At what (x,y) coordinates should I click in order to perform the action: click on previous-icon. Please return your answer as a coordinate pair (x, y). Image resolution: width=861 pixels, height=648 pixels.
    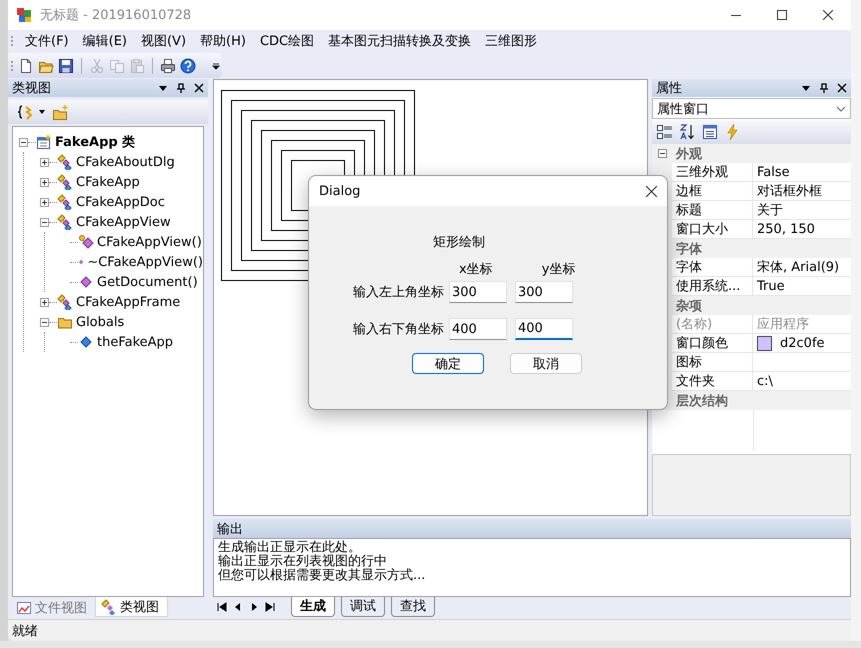
    Looking at the image, I should click on (238, 607).